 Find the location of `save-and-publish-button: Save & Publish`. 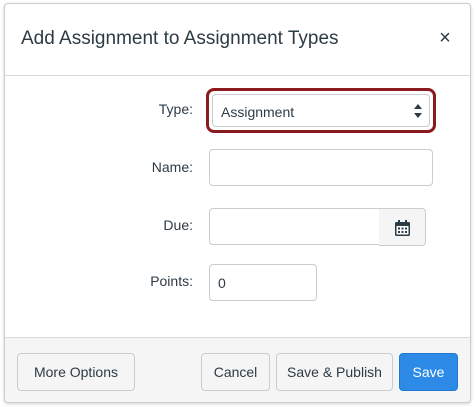

save-and-publish-button: Save & Publish is located at coordinates (334, 372).